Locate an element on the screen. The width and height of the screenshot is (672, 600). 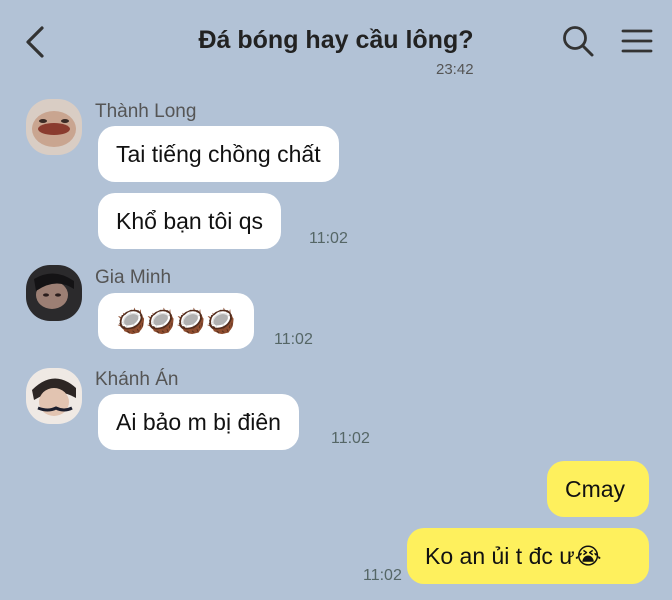
menu-icon is located at coordinates (637, 41).